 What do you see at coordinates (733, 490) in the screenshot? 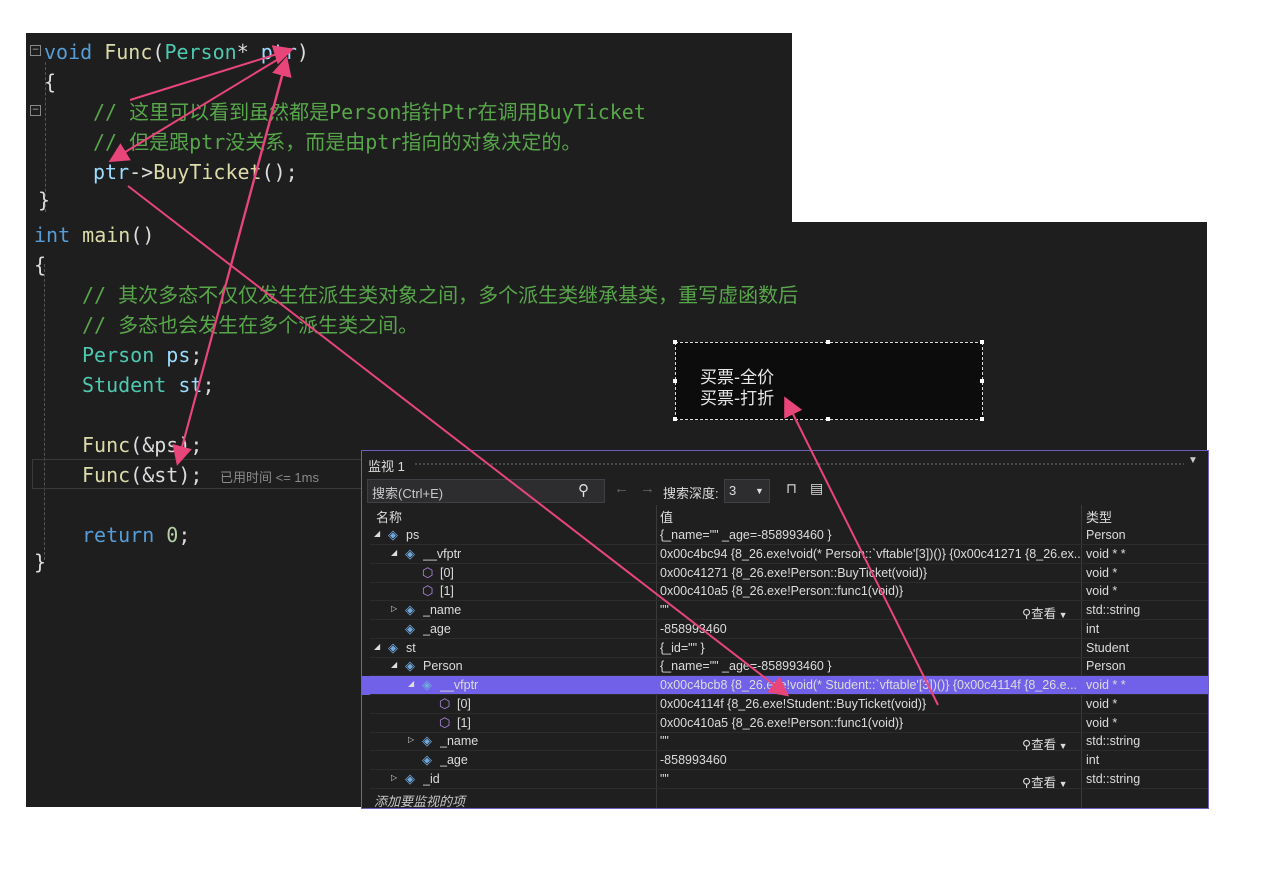
I see `search-depth-value: 3` at bounding box center [733, 490].